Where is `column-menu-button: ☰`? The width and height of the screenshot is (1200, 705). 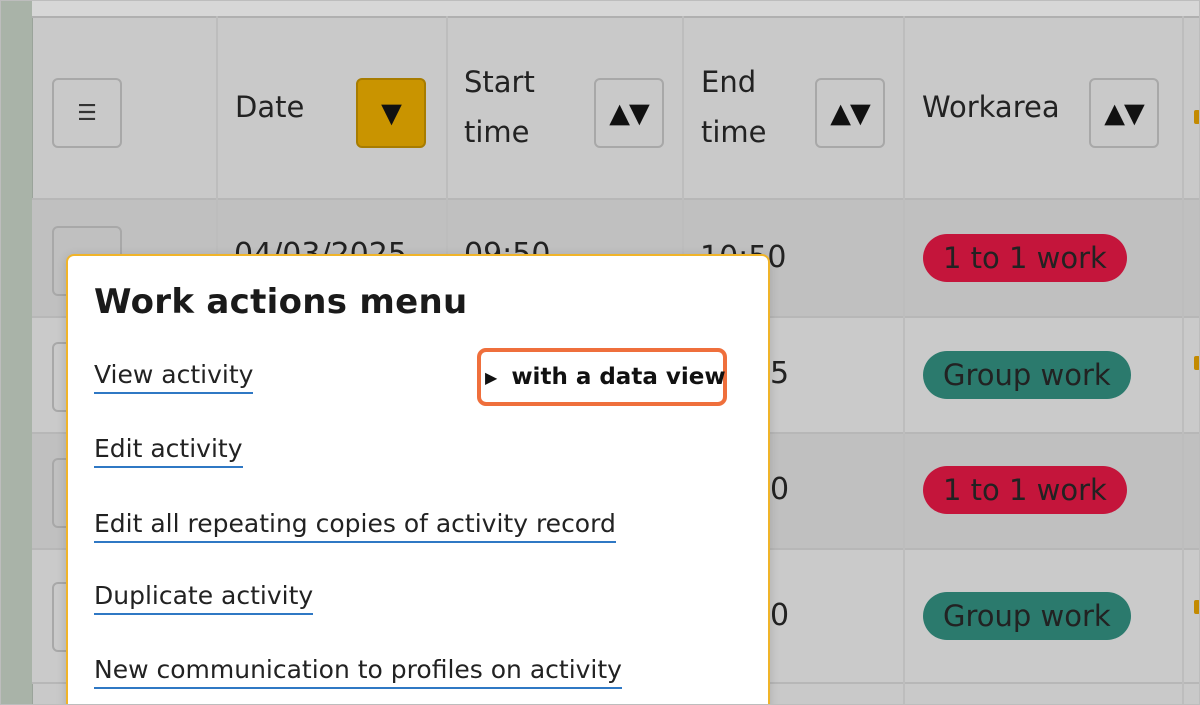
column-menu-button: ☰ is located at coordinates (87, 113).